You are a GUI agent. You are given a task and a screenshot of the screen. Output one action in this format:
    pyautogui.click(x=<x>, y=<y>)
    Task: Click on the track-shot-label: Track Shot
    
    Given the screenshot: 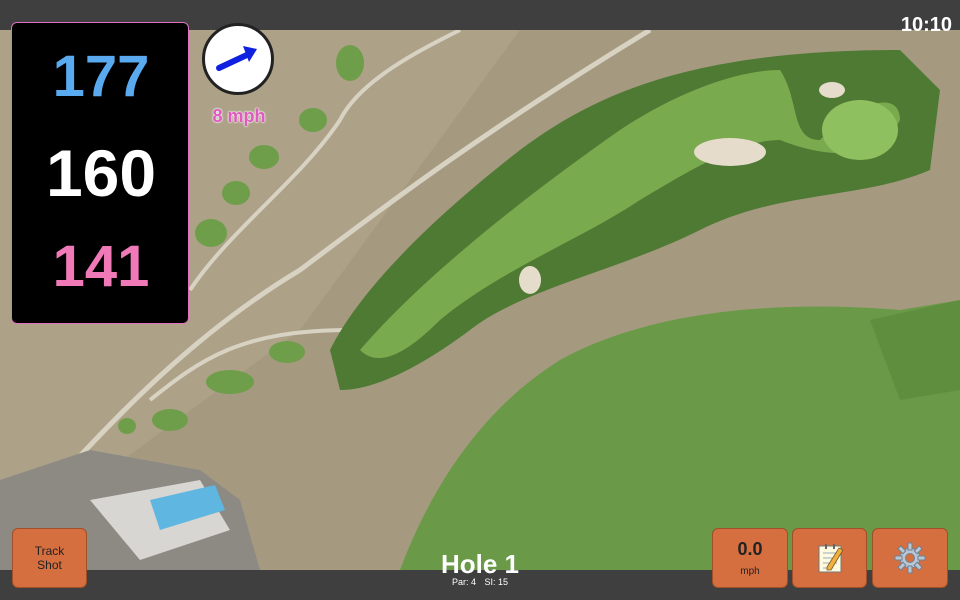 What is the action you would take?
    pyautogui.click(x=49, y=558)
    